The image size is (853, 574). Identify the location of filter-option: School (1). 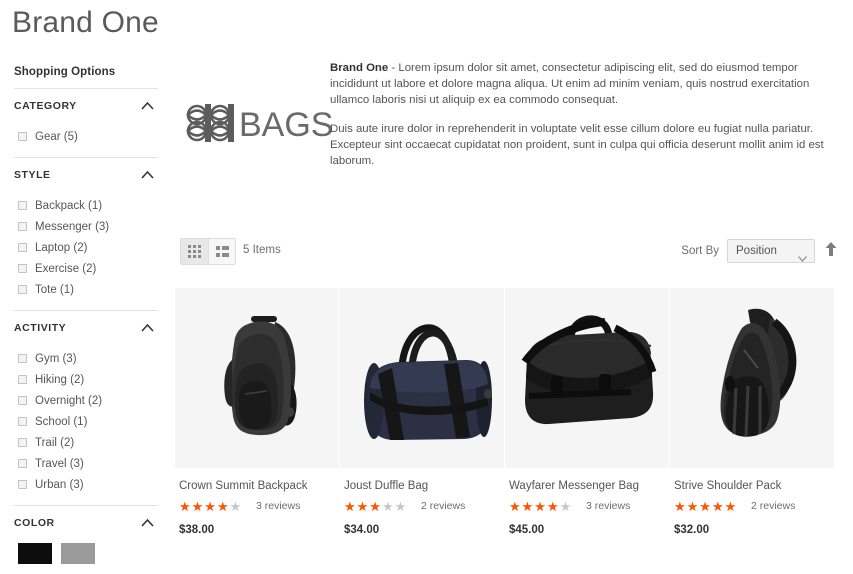
(86, 421).